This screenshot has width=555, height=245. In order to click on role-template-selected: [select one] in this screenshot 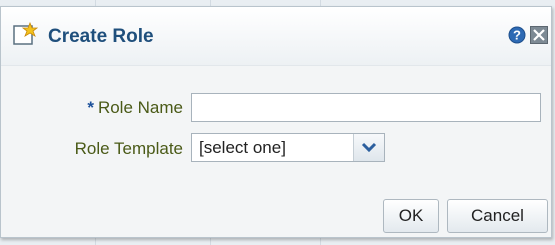, I will do `click(242, 147)`.